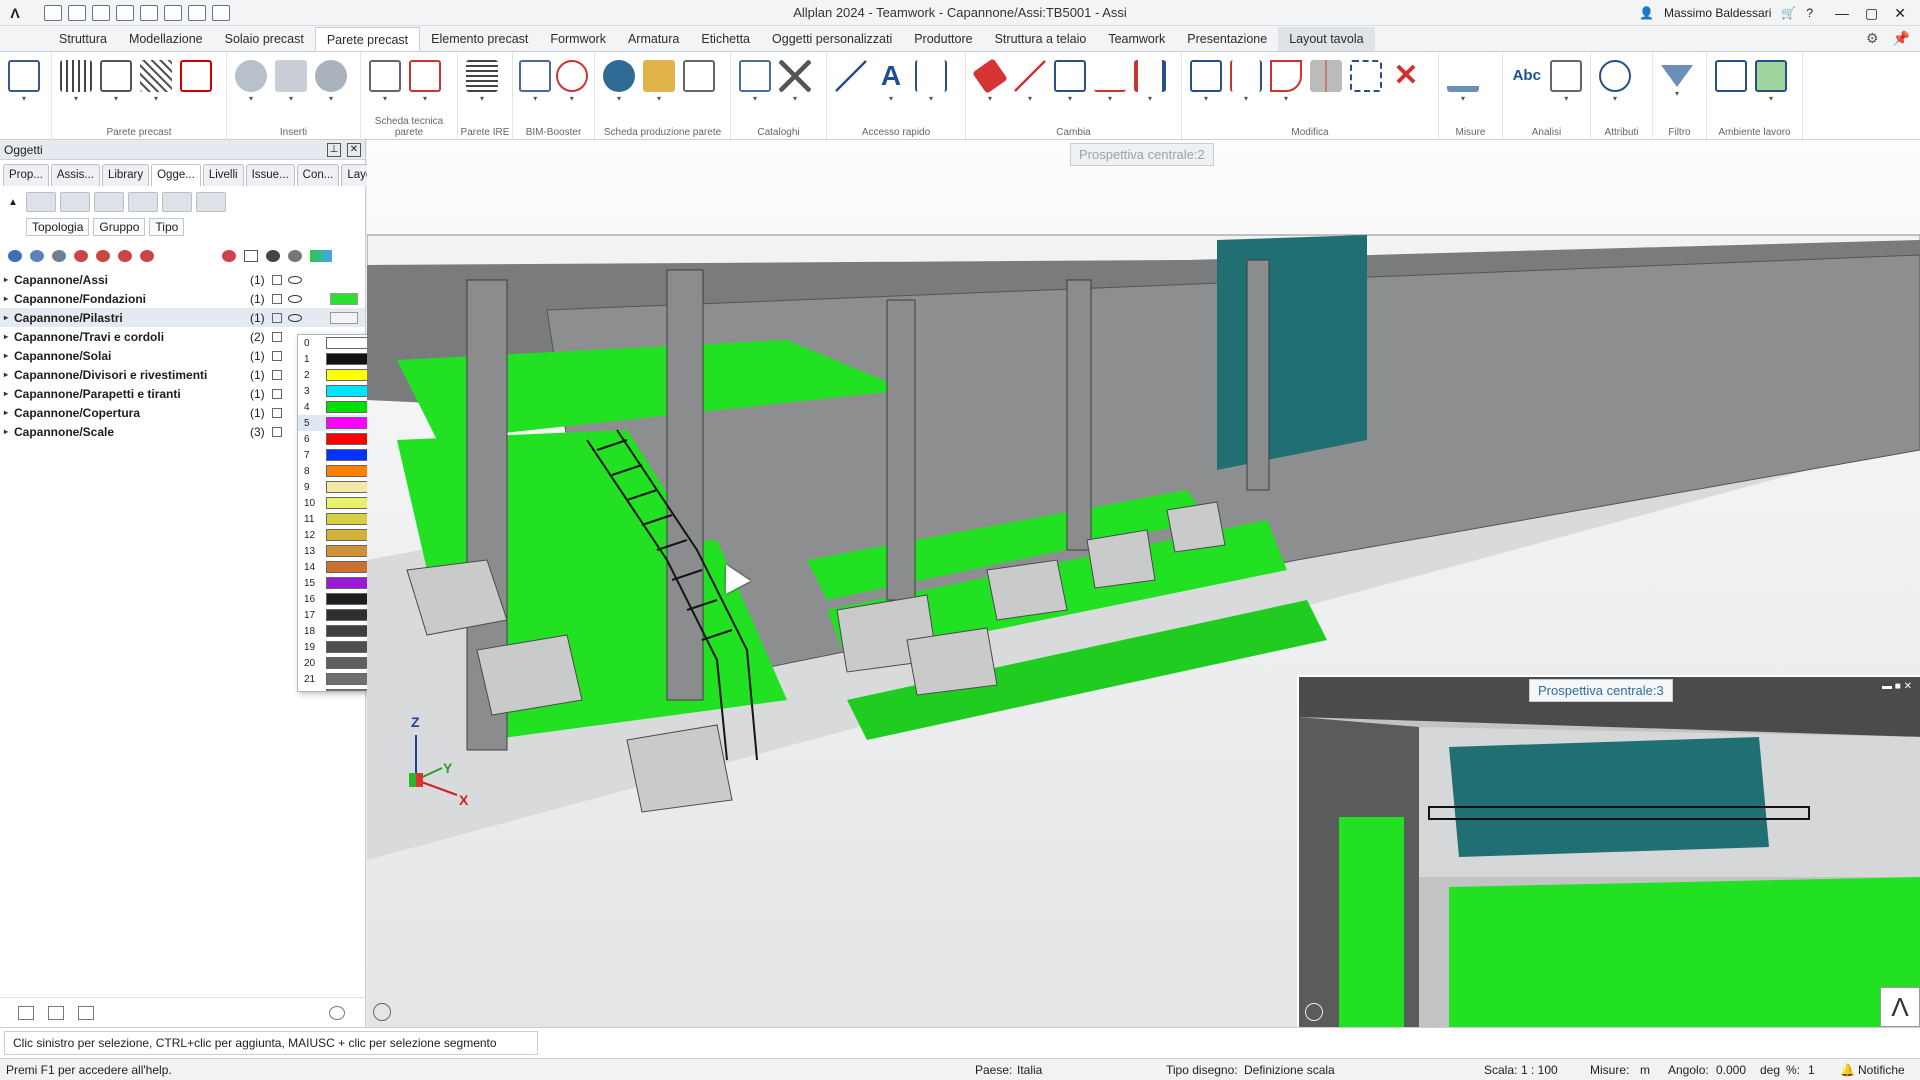 This screenshot has width=1920, height=1080. Describe the element at coordinates (1326, 39) in the screenshot. I see `tab-layout-tavola: Layout tavola` at that location.